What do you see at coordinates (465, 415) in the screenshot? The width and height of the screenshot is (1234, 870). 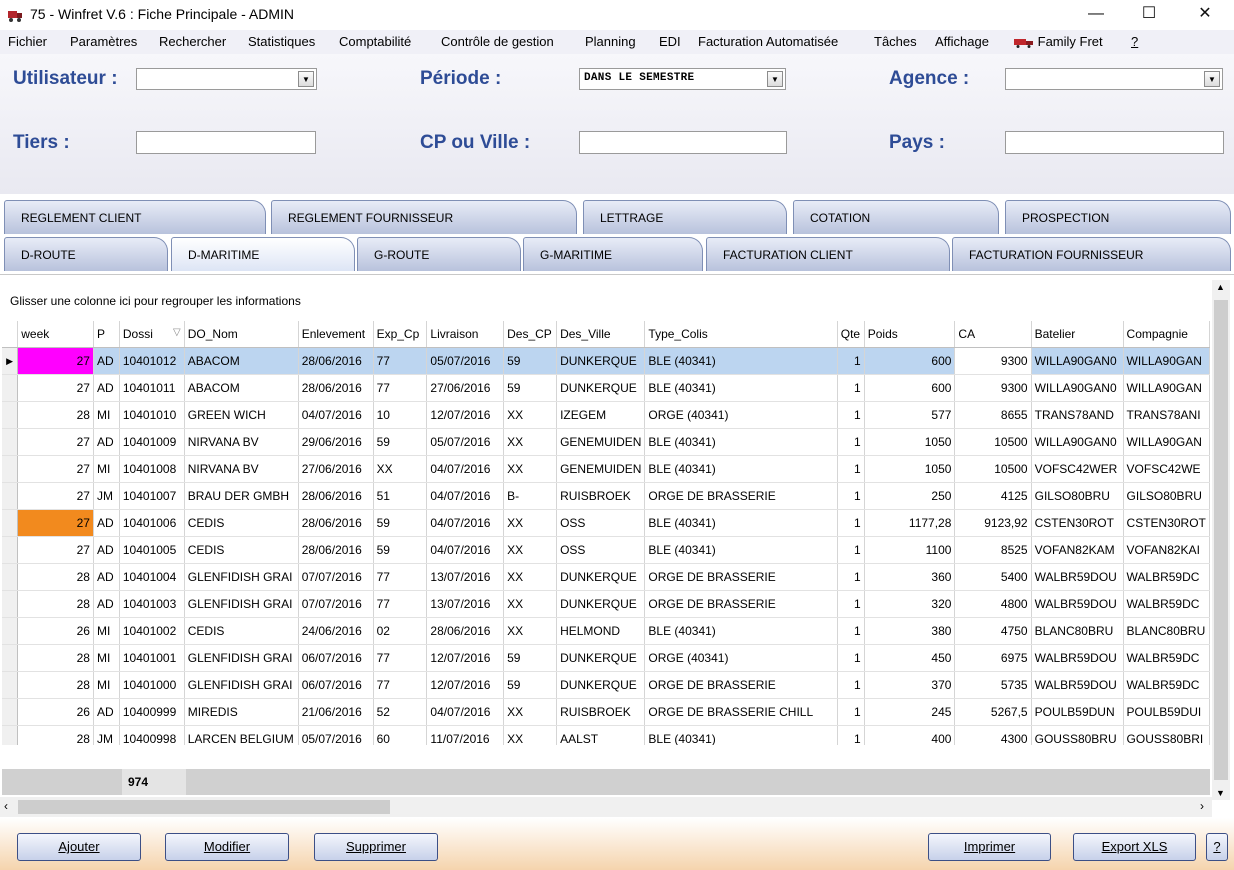 I see `cell-livraison: 12/07/2016` at bounding box center [465, 415].